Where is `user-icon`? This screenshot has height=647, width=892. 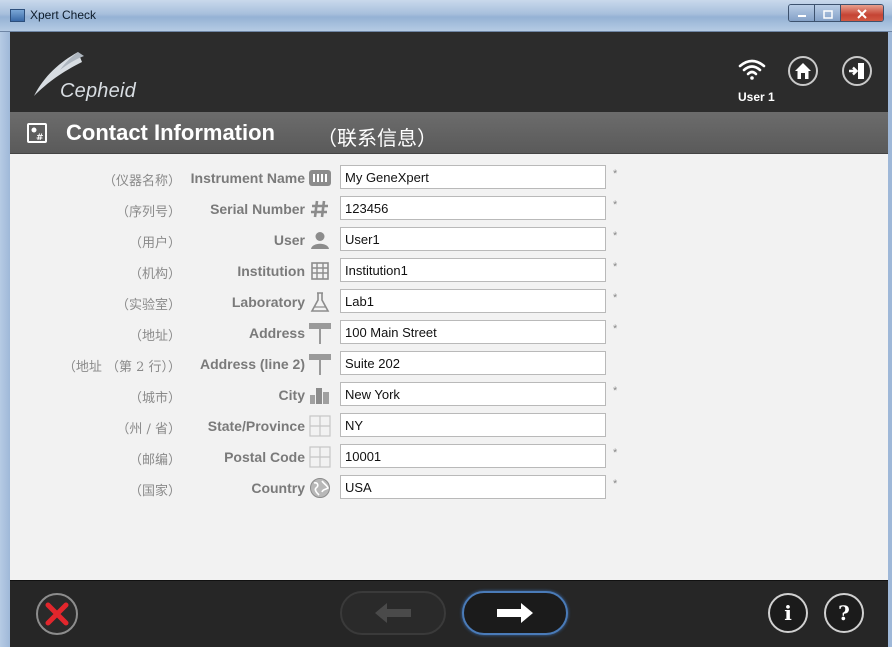
user-icon is located at coordinates (320, 240).